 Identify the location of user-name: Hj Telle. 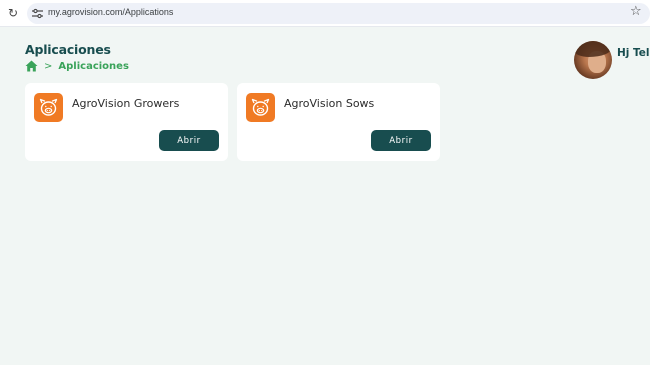
(633, 53).